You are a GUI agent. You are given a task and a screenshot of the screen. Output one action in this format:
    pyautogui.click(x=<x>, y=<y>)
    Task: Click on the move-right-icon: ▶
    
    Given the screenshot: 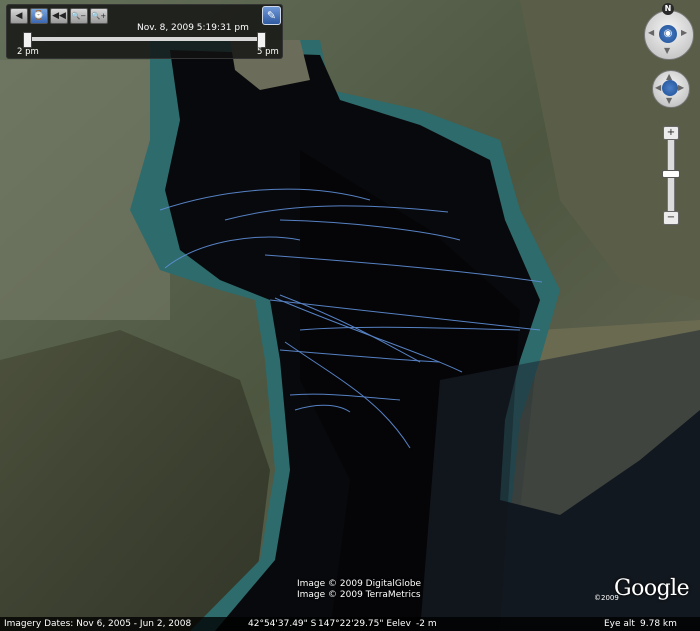 What is the action you would take?
    pyautogui.click(x=681, y=87)
    